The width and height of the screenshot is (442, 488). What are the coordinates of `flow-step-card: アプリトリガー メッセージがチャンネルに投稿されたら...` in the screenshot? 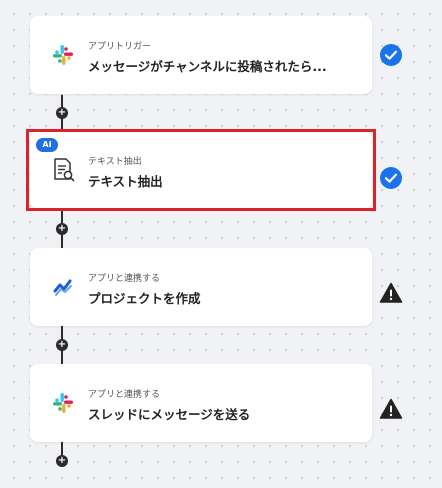 It's located at (201, 55).